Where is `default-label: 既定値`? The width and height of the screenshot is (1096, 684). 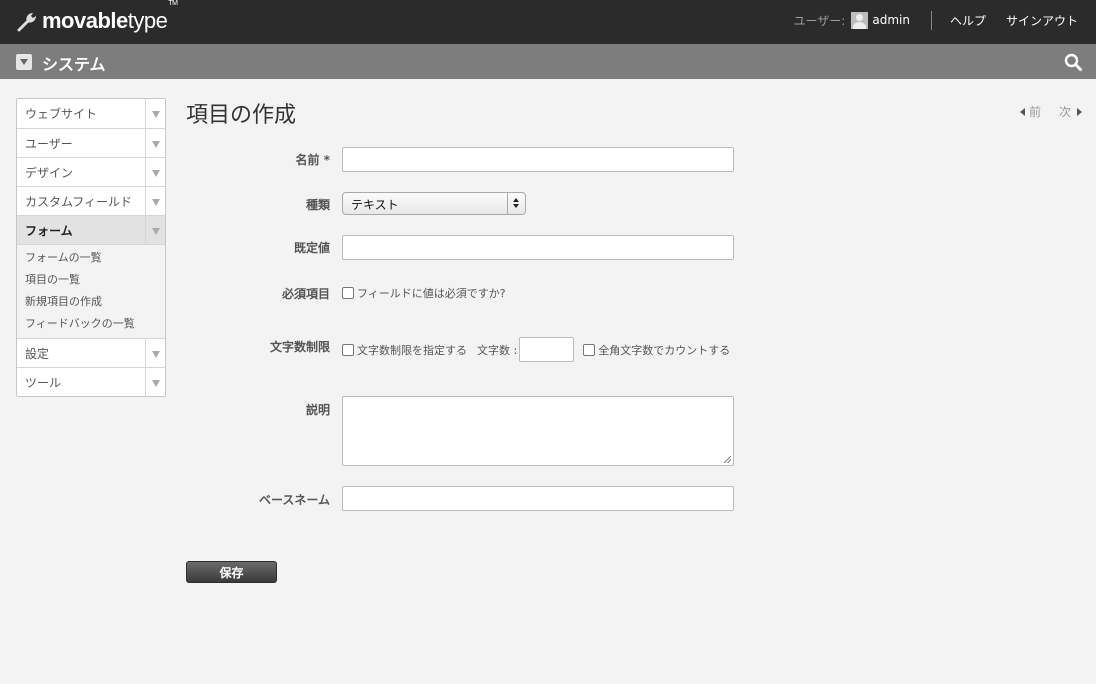
default-label: 既定値 is located at coordinates (311, 248).